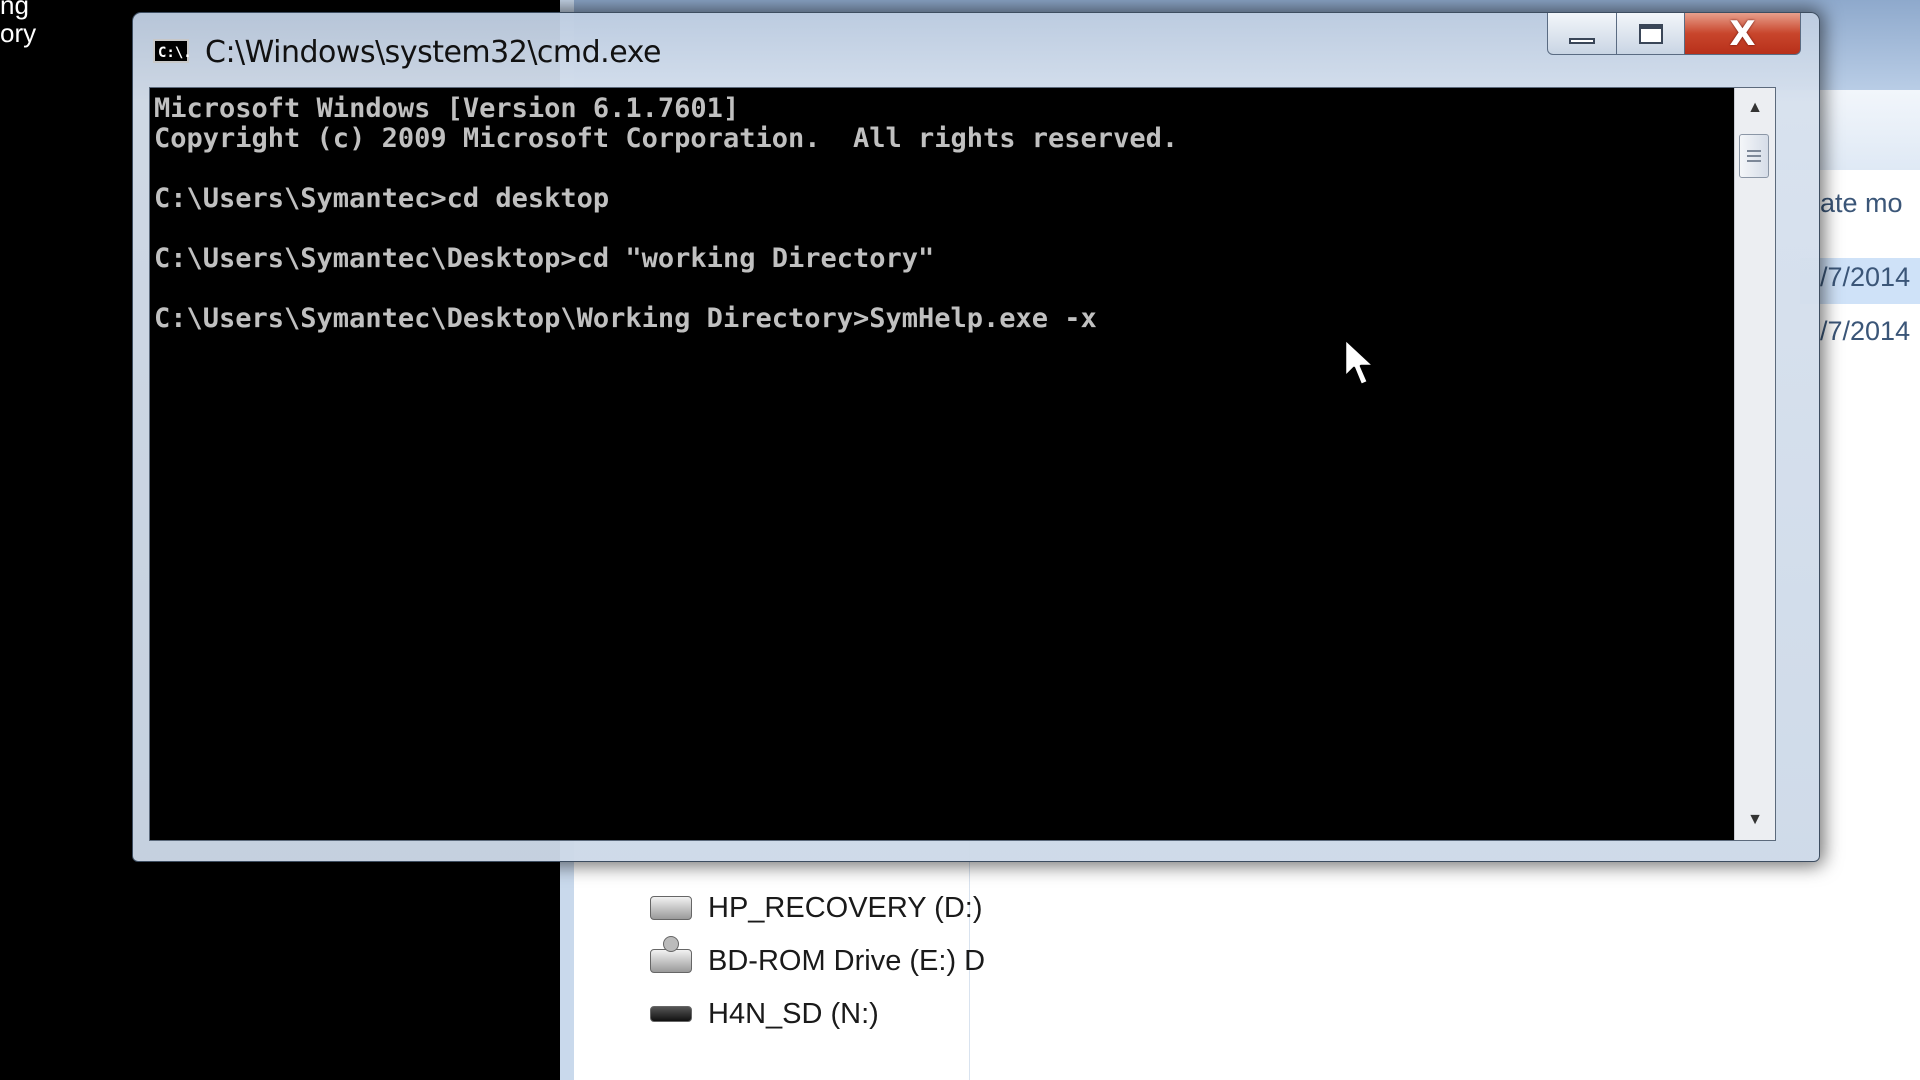  I want to click on caption-buttons: X, so click(1674, 35).